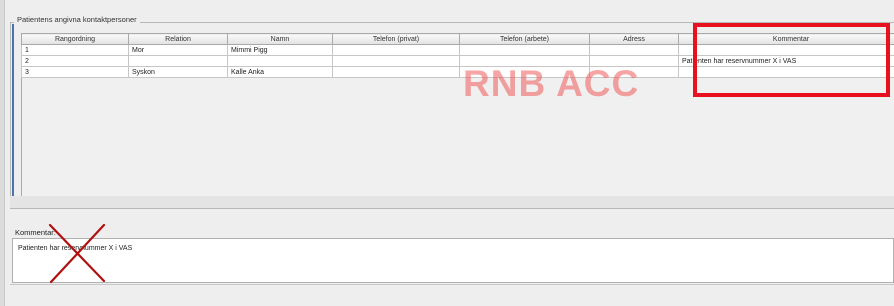 The width and height of the screenshot is (894, 306). I want to click on cell-namn: Mimmi Pigg, so click(280, 50).